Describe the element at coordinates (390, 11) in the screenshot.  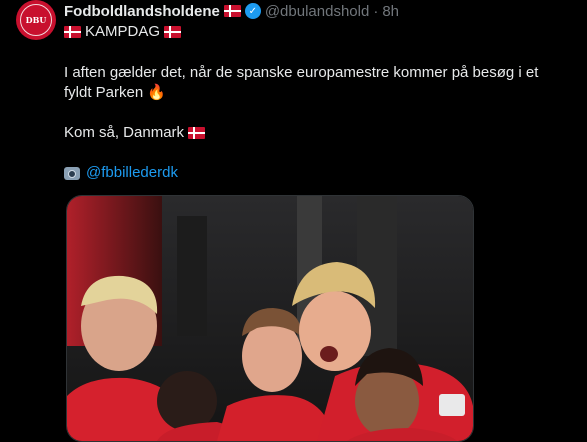
I see `tweet-timestamp: 8h` at that location.